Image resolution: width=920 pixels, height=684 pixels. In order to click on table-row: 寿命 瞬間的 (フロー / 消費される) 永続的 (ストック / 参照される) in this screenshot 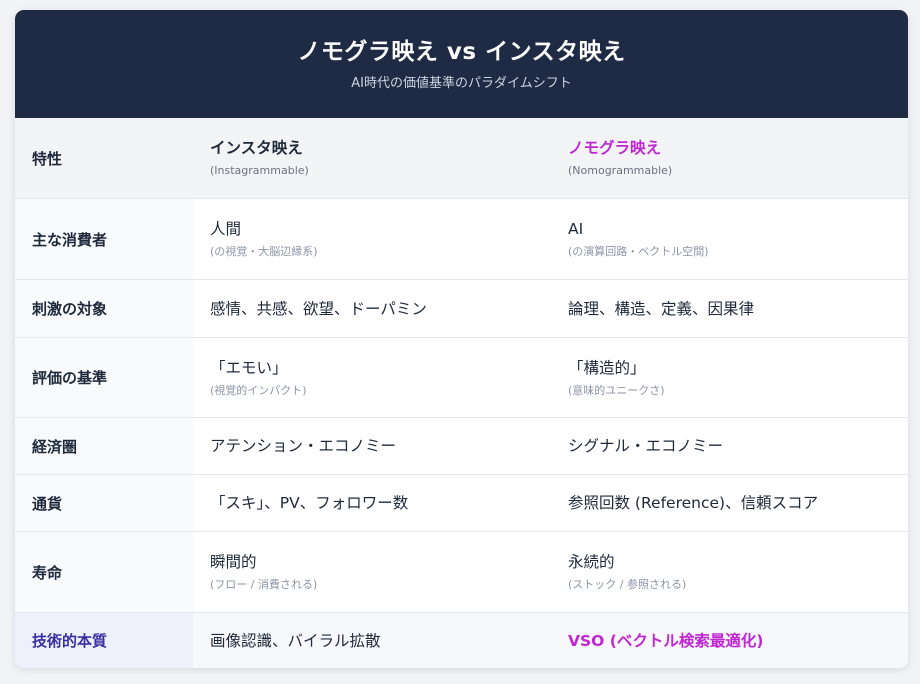, I will do `click(461, 572)`.